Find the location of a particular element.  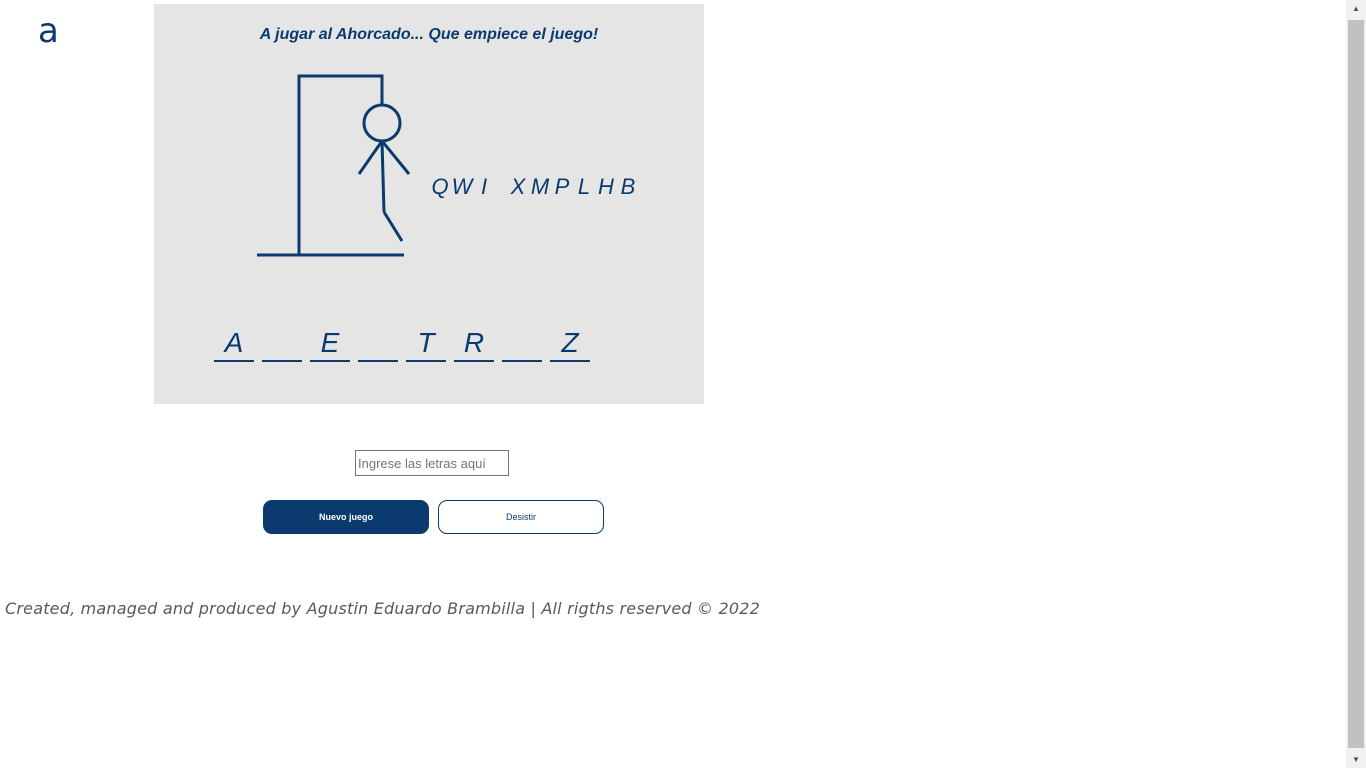

scroll-down-icon: ▼ is located at coordinates (1356, 759).